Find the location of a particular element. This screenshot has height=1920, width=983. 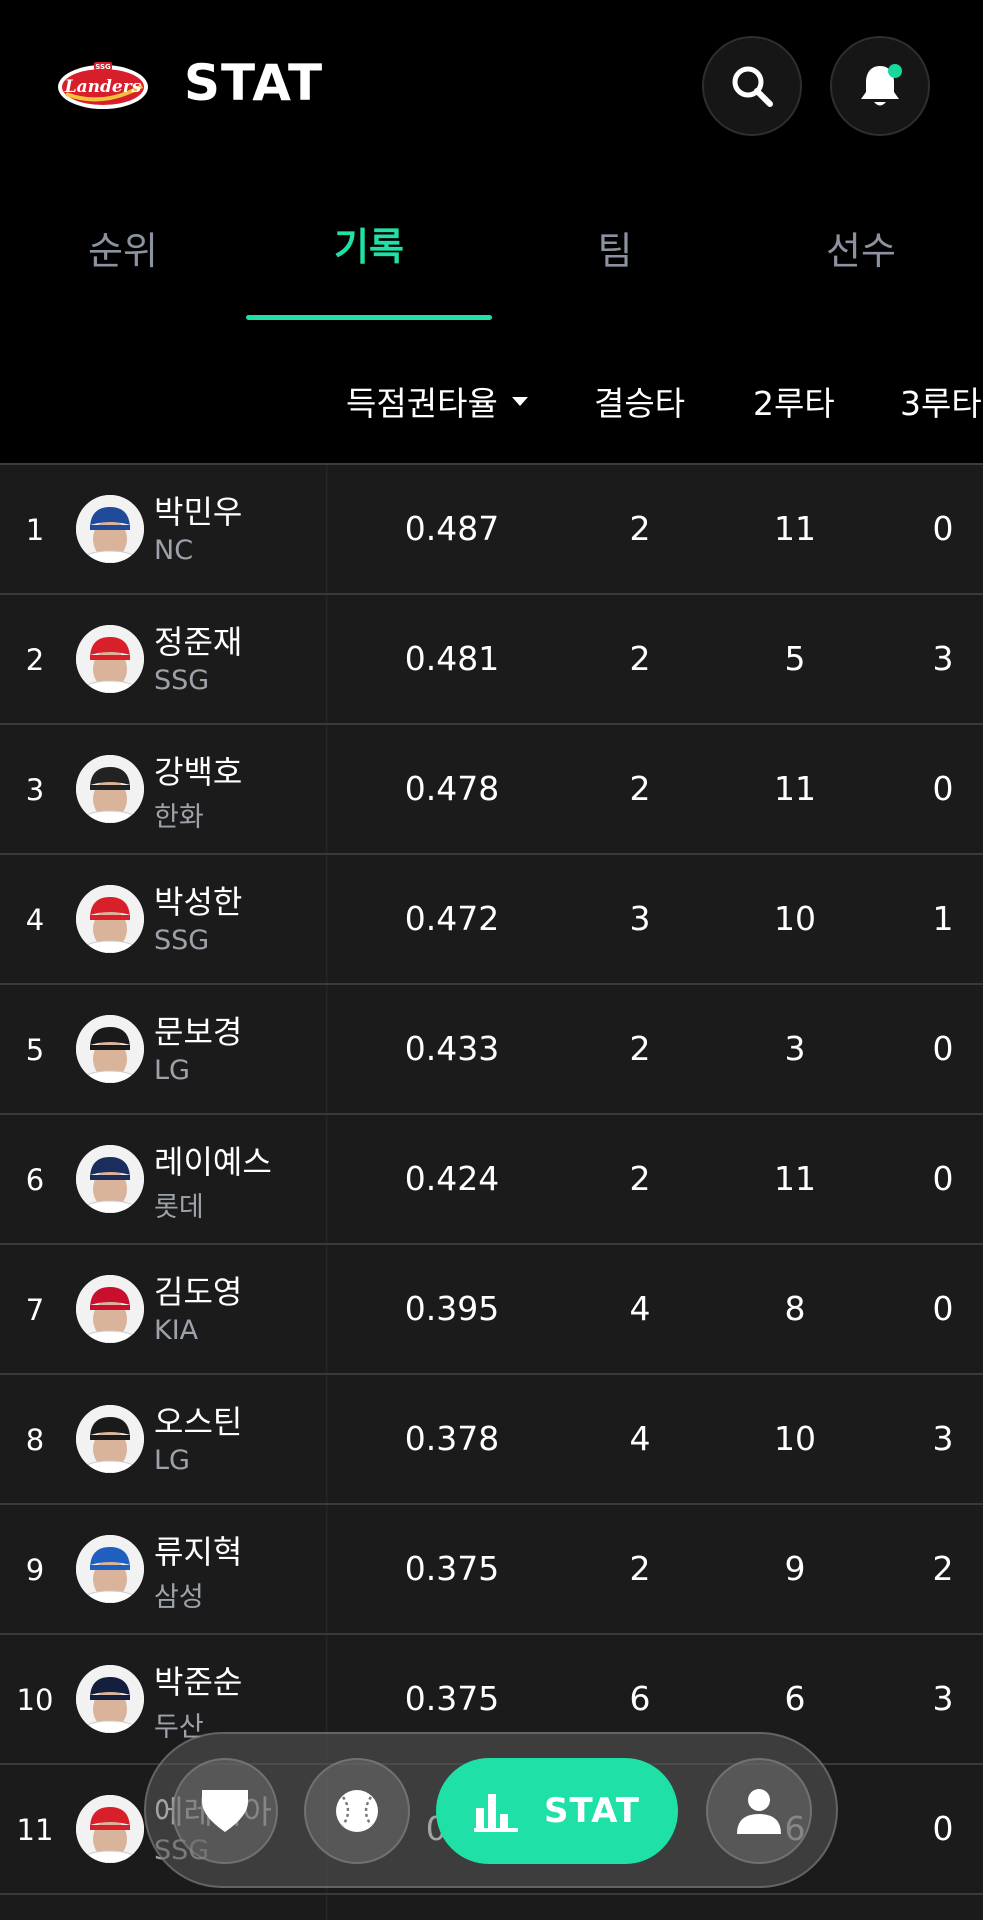

player-name: 박성한 is located at coordinates (198, 900).